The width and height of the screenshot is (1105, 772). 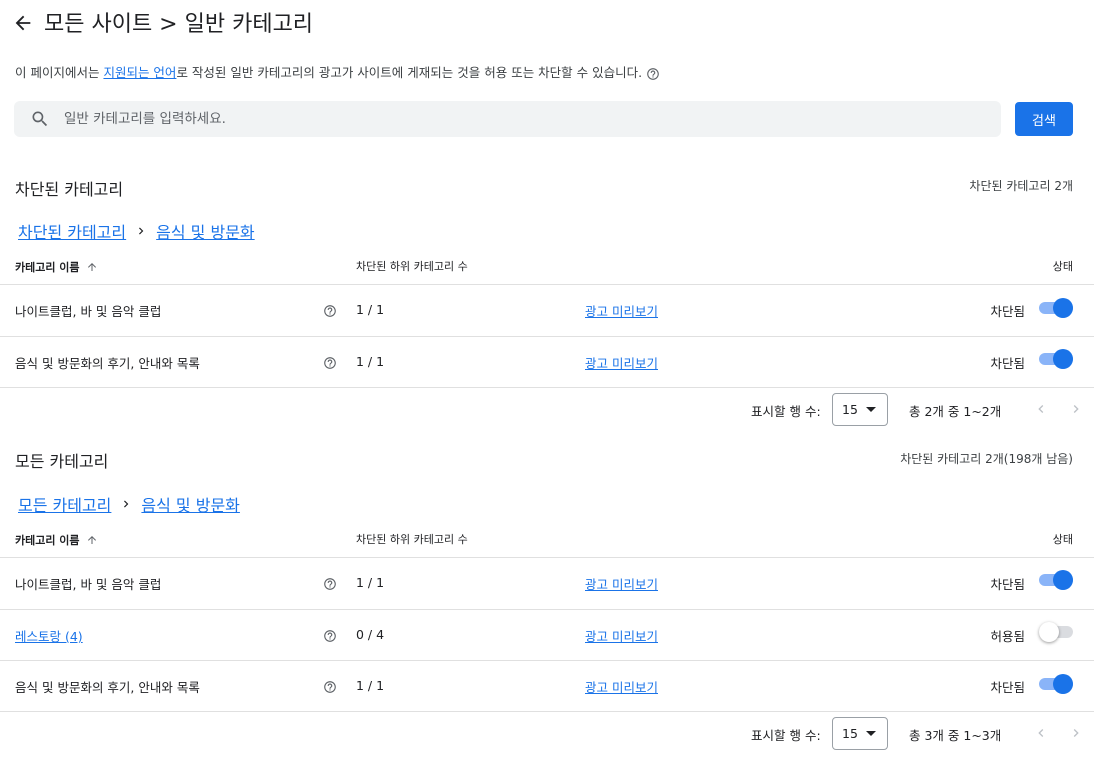 What do you see at coordinates (1021, 186) in the screenshot?
I see `blocked-section-count: 차단된 카테고리 2개` at bounding box center [1021, 186].